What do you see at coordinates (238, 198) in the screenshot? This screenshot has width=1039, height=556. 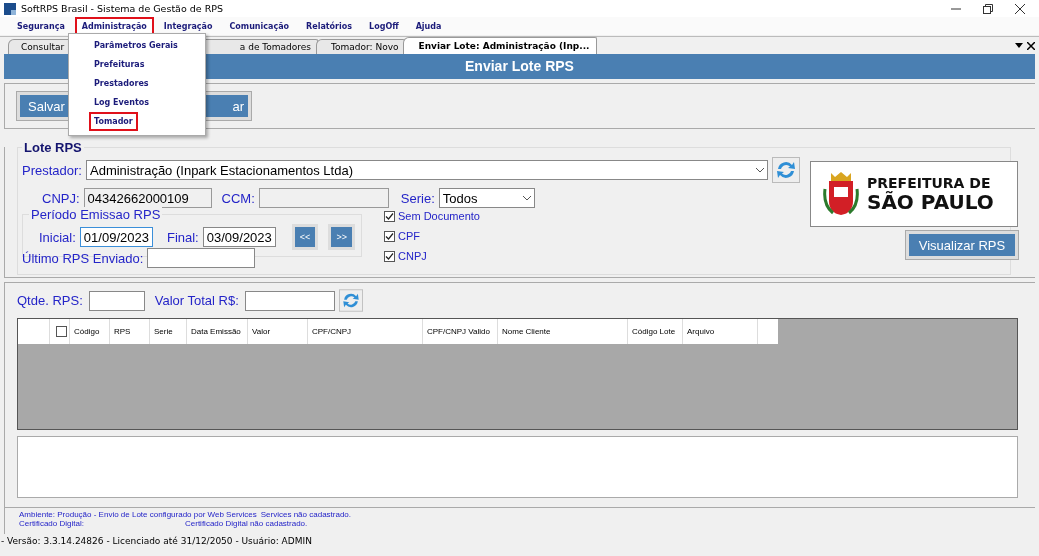 I see `field-label: CCM:` at bounding box center [238, 198].